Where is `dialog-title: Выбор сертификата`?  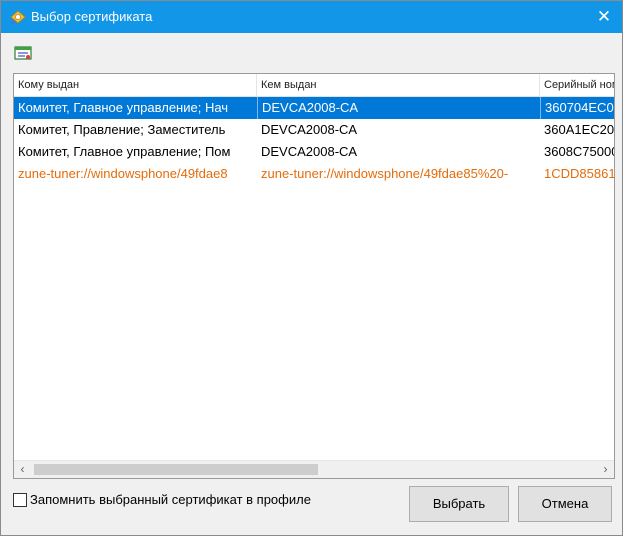 dialog-title: Выбор сертификата is located at coordinates (92, 16).